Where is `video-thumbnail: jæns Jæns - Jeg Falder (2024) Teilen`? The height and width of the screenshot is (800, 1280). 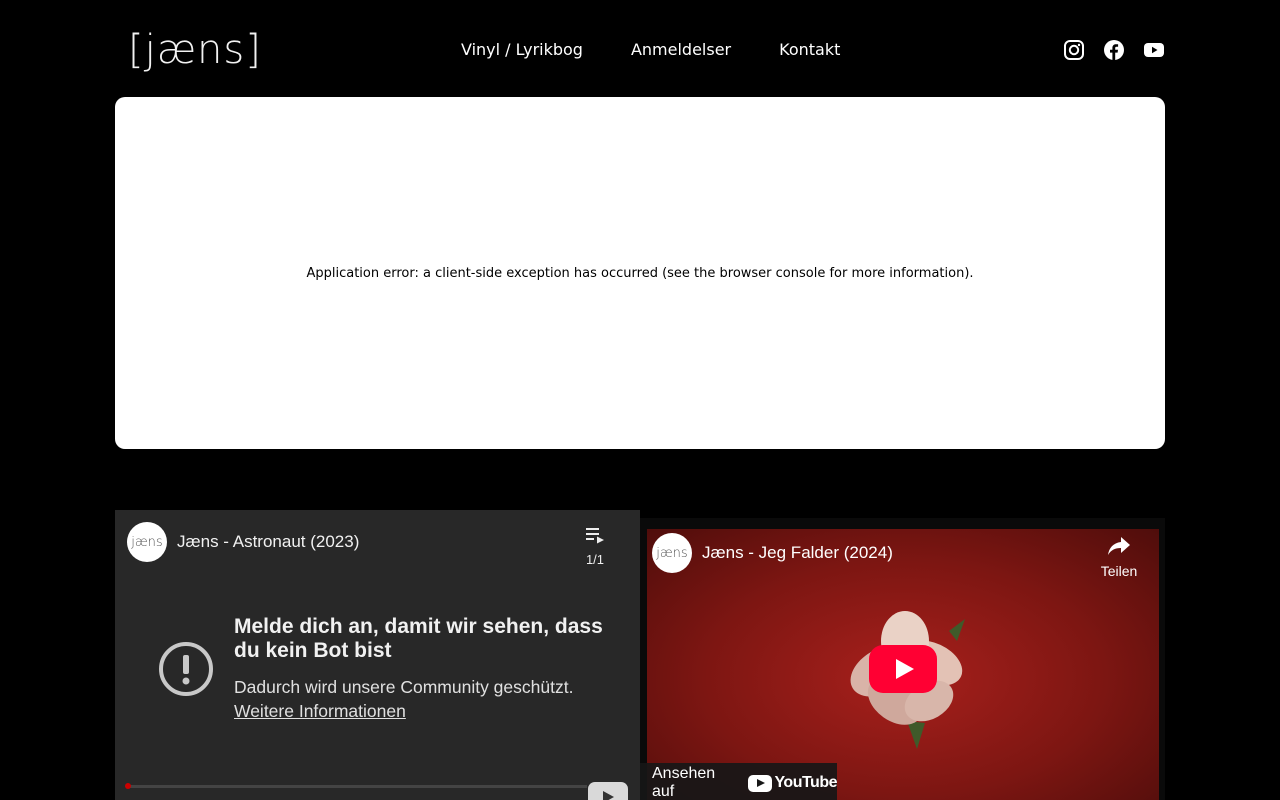
video-thumbnail: jæns Jæns - Jeg Falder (2024) Teilen is located at coordinates (903, 664).